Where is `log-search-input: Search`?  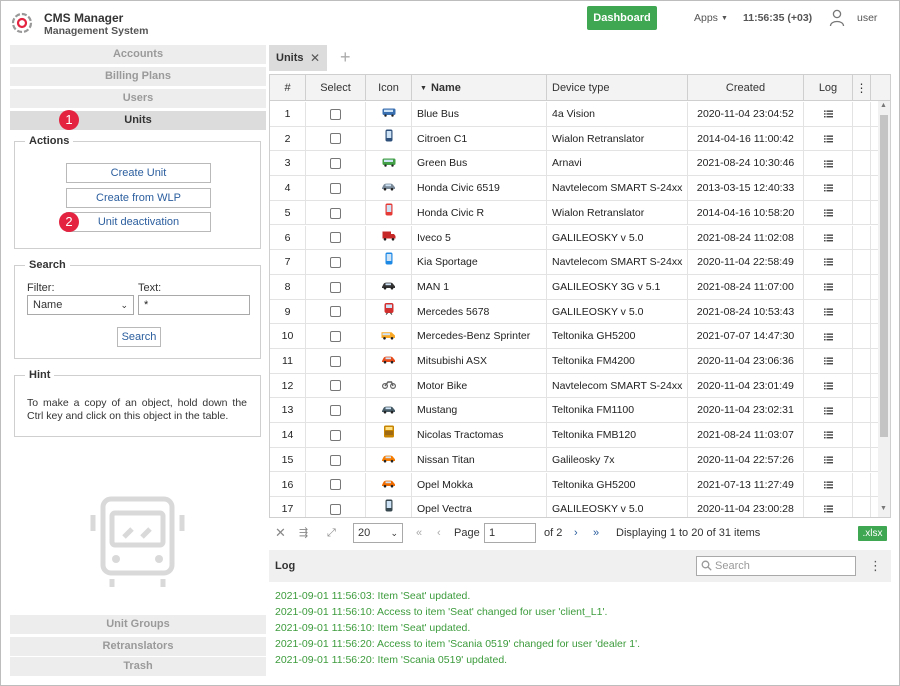
log-search-input: Search is located at coordinates (776, 566).